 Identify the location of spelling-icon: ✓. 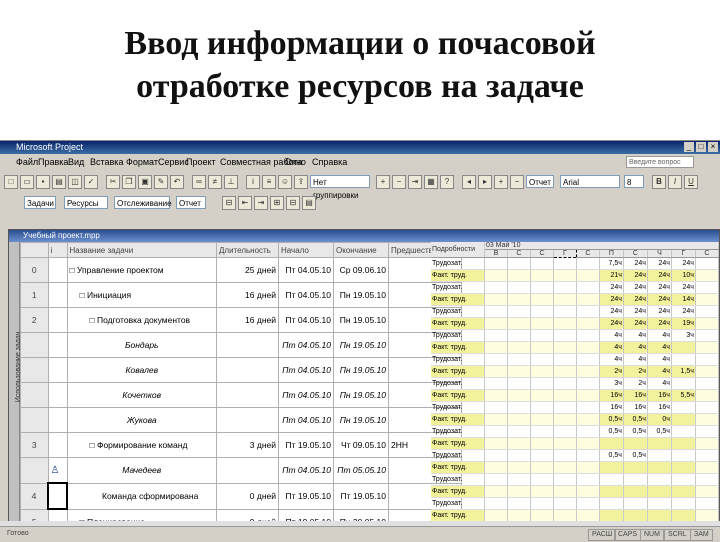
(91, 182).